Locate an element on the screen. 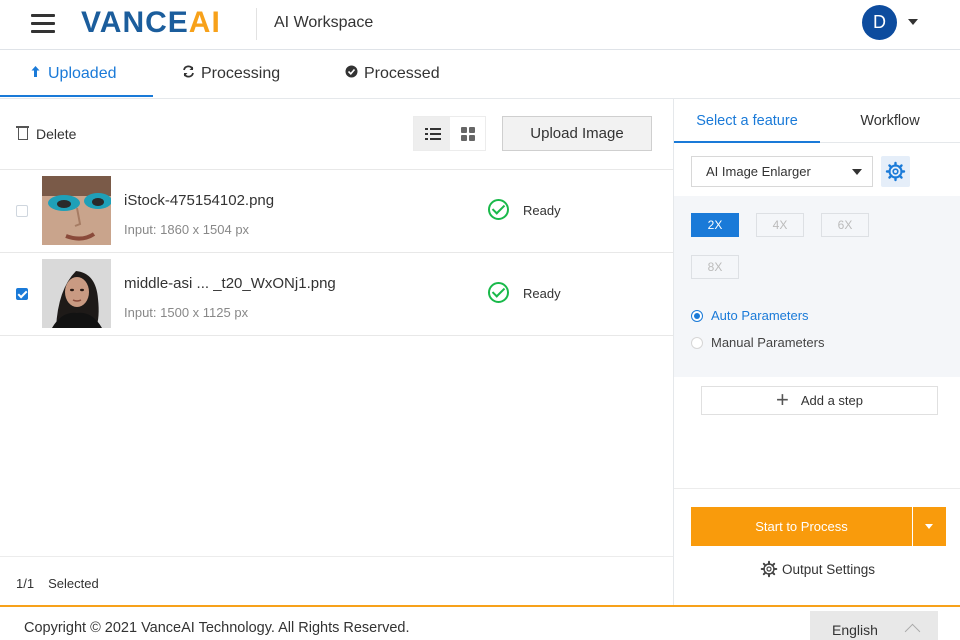 The height and width of the screenshot is (640, 960). scale-8x-button: 8X is located at coordinates (715, 267).